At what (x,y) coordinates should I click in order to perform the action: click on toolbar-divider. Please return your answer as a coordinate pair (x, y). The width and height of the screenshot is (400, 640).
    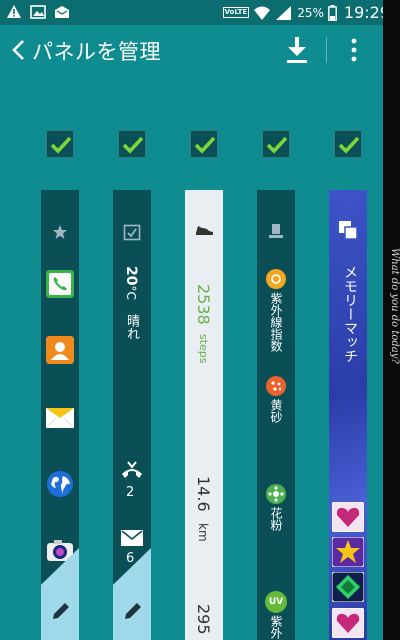
    Looking at the image, I should click on (326, 50).